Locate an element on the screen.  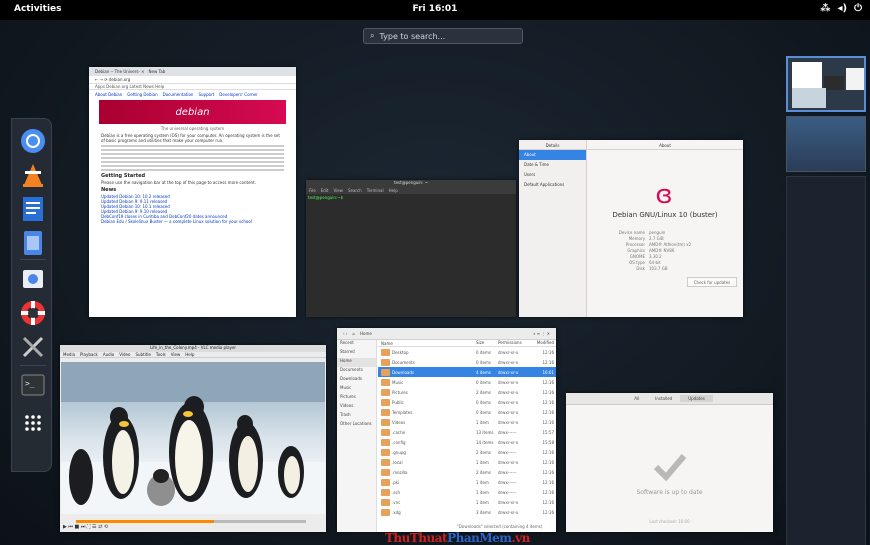
table-row: Downloads 4 items drwxr-xr-x 16:01 is located at coordinates (467, 372).